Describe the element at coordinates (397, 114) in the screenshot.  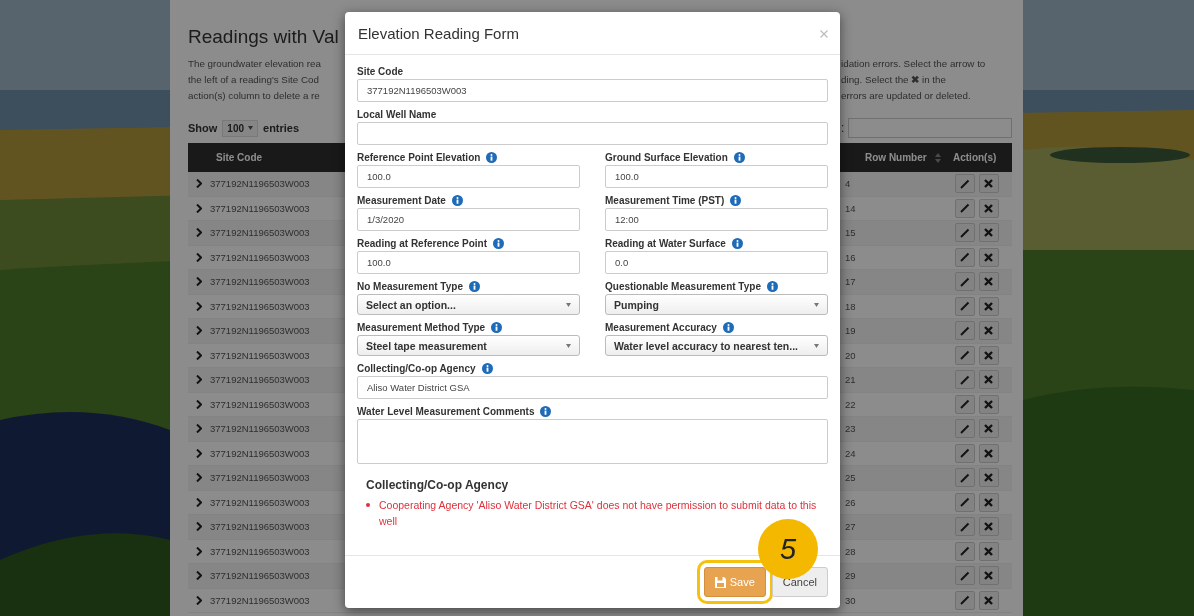
I see `field-label: Local Well Name` at that location.